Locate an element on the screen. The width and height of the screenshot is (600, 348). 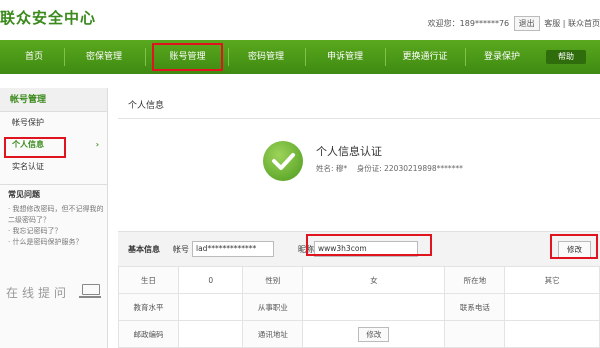
faq-item: · 什么是密码保护服务？ is located at coordinates (53, 242).